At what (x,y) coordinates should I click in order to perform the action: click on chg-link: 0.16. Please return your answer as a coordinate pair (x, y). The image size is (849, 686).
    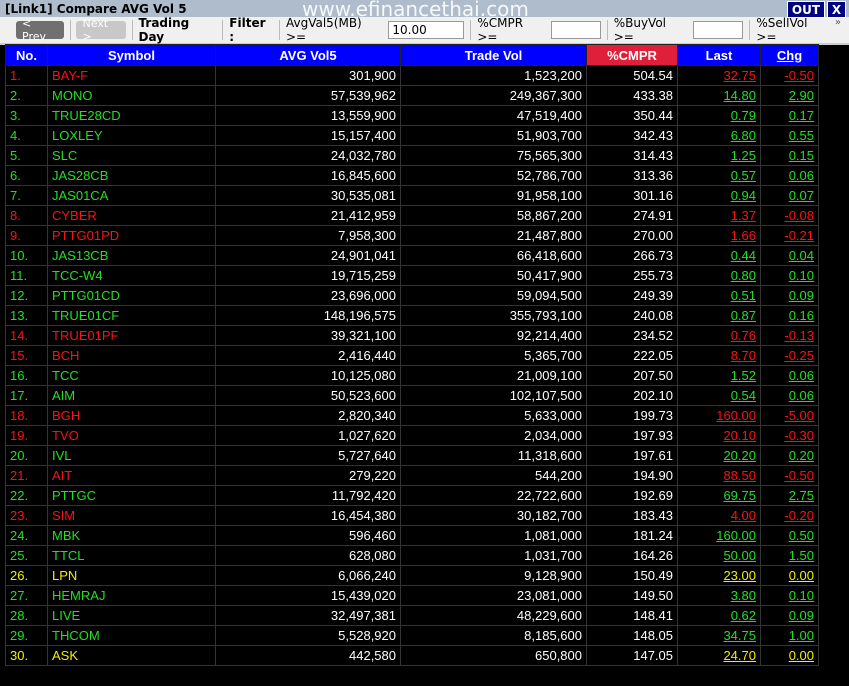
    Looking at the image, I should click on (801, 315).